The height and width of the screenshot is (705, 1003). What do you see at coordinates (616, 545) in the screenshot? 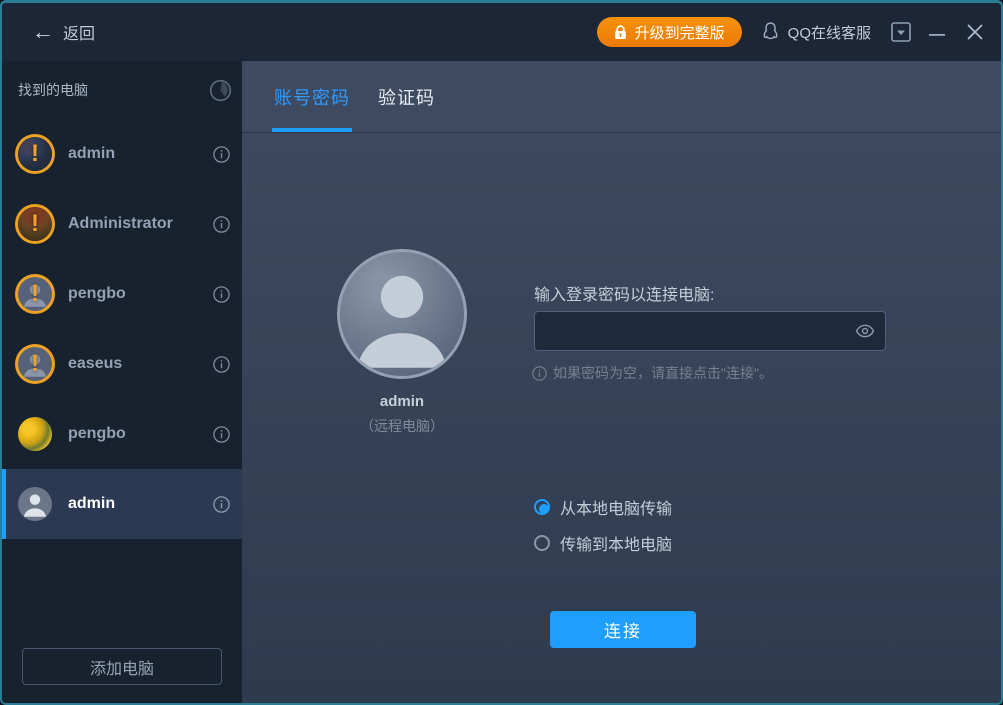
I see `option-label: 传输到本地电脑` at bounding box center [616, 545].